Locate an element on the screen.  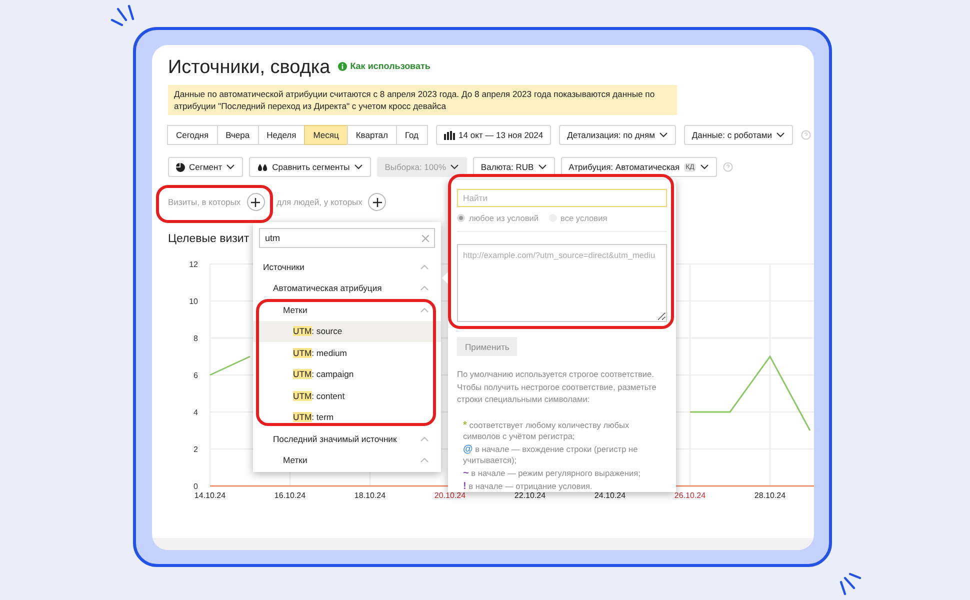
drops-icon is located at coordinates (262, 167).